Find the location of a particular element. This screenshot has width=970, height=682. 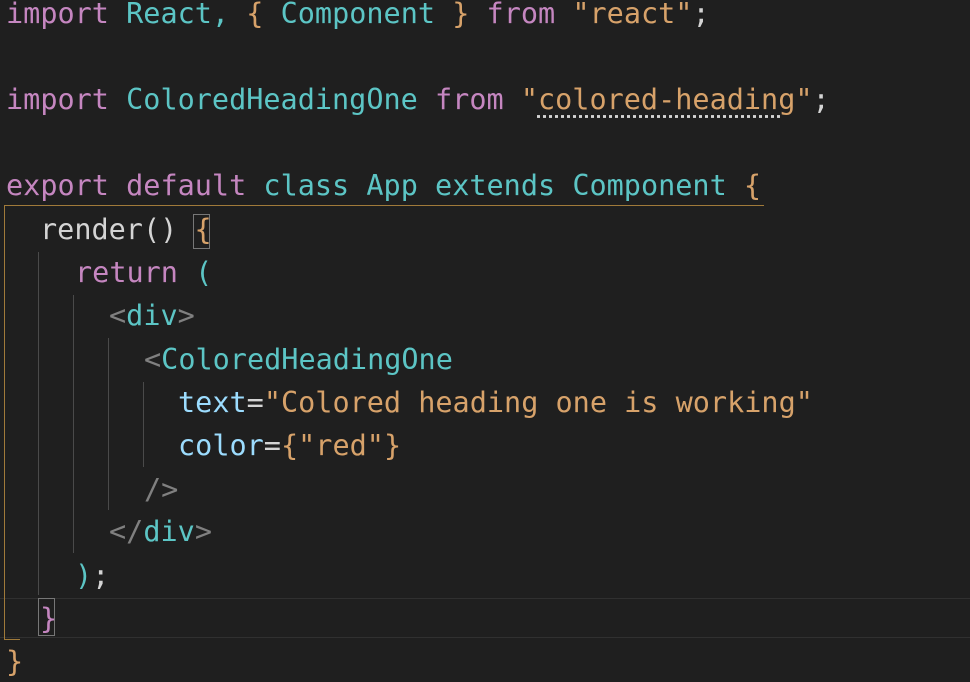

code-line-14: ); is located at coordinates (92, 576).